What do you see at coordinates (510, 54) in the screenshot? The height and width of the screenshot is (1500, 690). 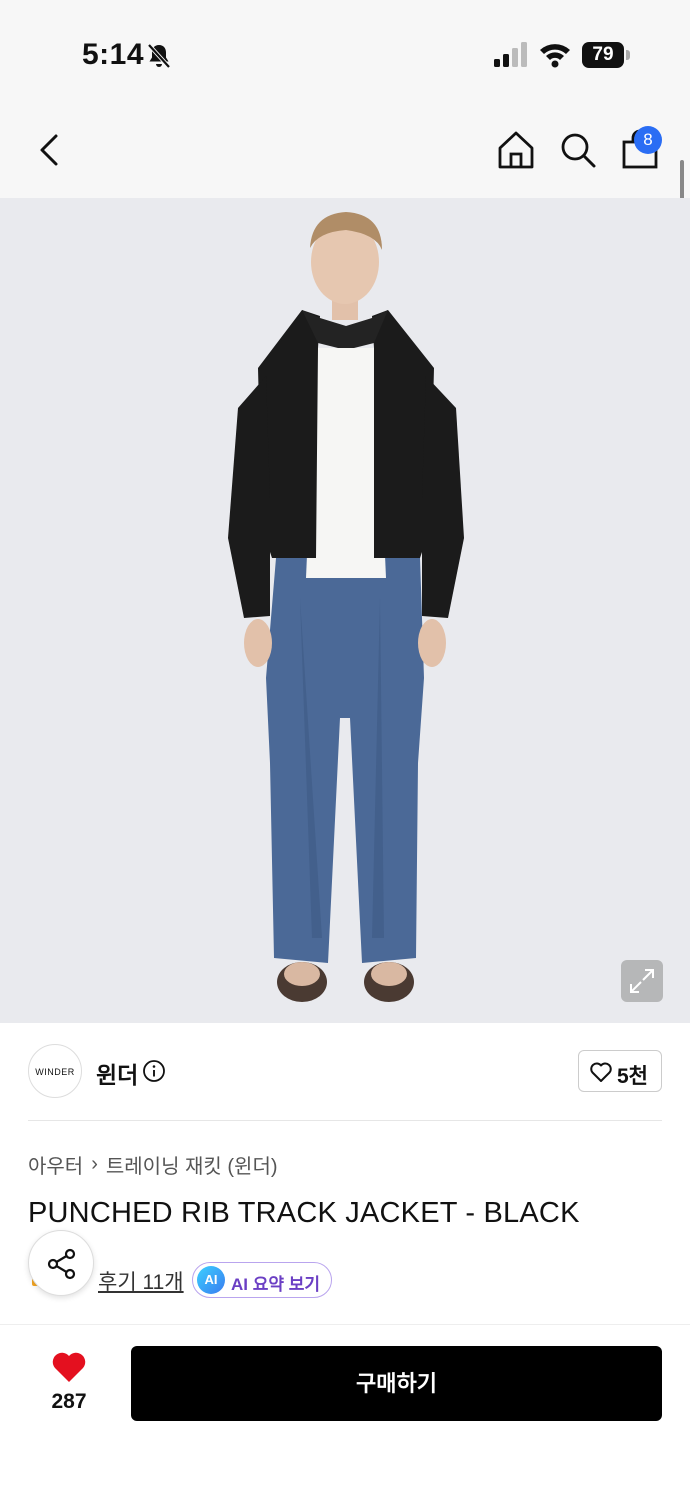 I see `signal-icon` at bounding box center [510, 54].